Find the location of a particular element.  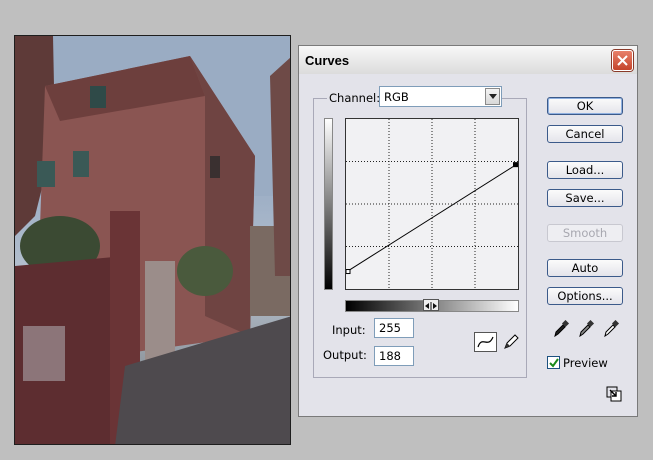

curve-line is located at coordinates (432, 217).